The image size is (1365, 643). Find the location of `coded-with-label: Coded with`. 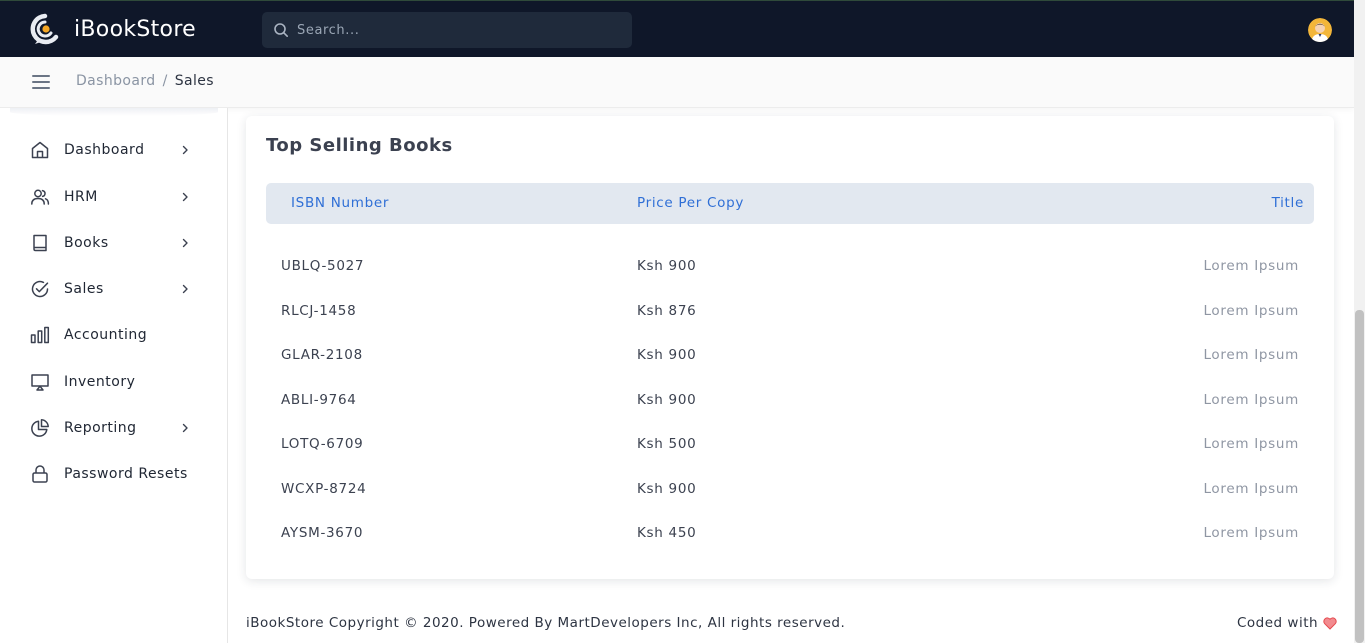

coded-with-label: Coded with is located at coordinates (1278, 623).